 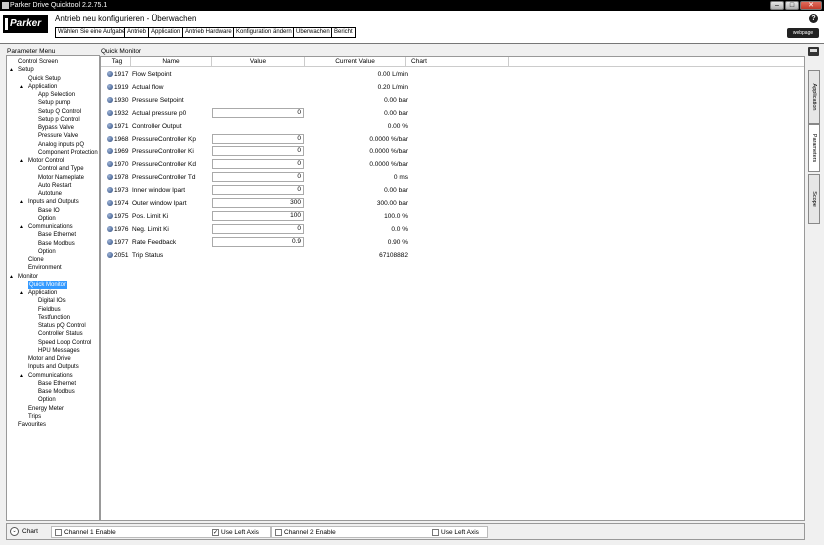 What do you see at coordinates (215, 532) in the screenshot?
I see `use-left-axis-1-checkbox: ✓` at bounding box center [215, 532].